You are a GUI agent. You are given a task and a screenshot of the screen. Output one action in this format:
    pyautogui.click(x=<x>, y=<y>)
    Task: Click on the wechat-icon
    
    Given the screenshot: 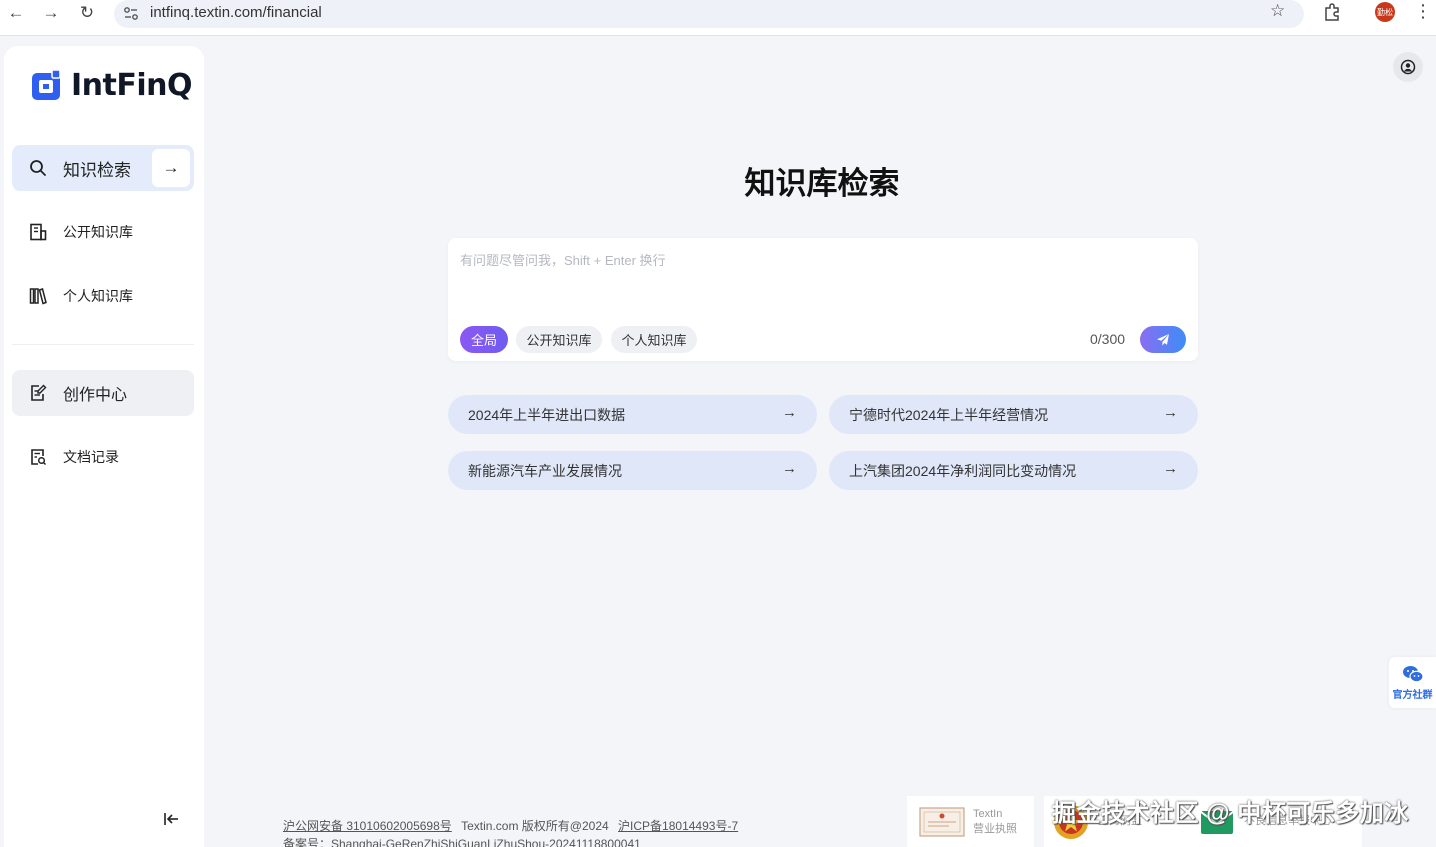 What is the action you would take?
    pyautogui.click(x=1413, y=673)
    